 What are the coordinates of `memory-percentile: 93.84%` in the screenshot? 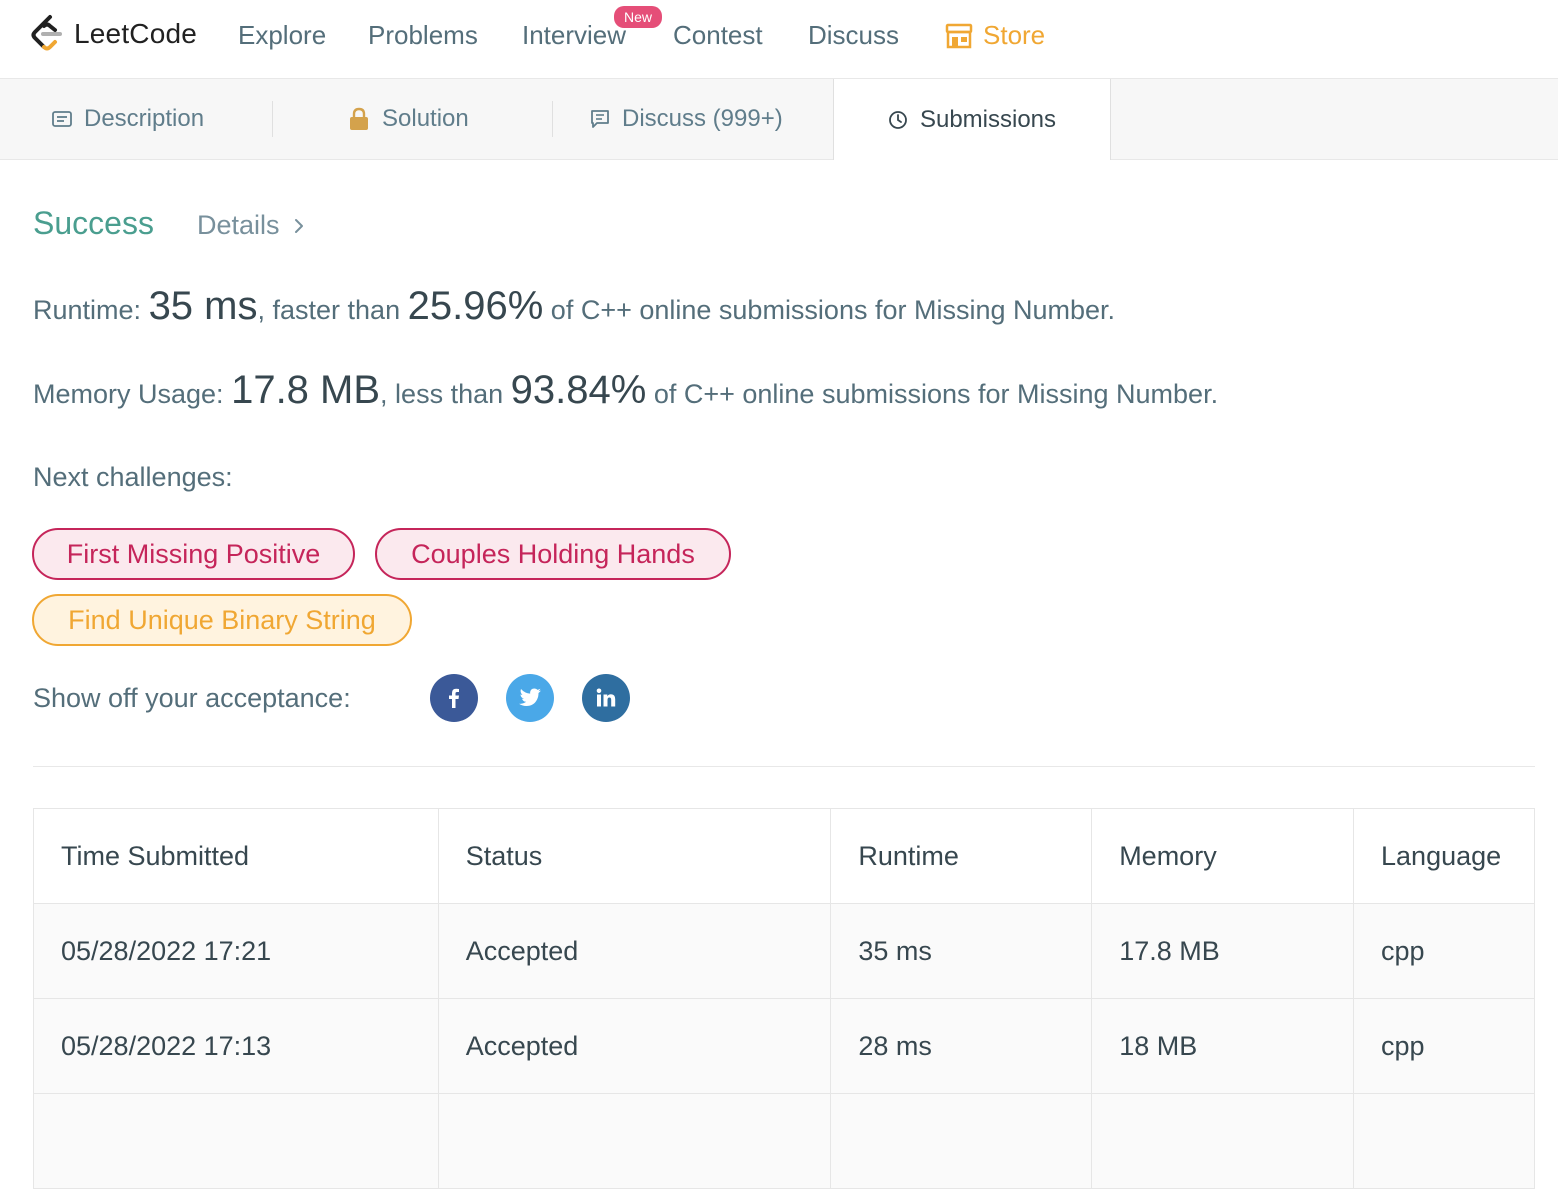 It's located at (578, 390).